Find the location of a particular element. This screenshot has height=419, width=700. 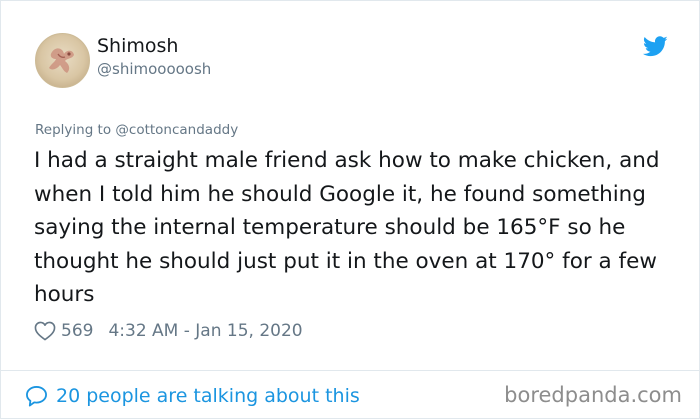

conversation-link: 20 people are talking about this is located at coordinates (192, 396).